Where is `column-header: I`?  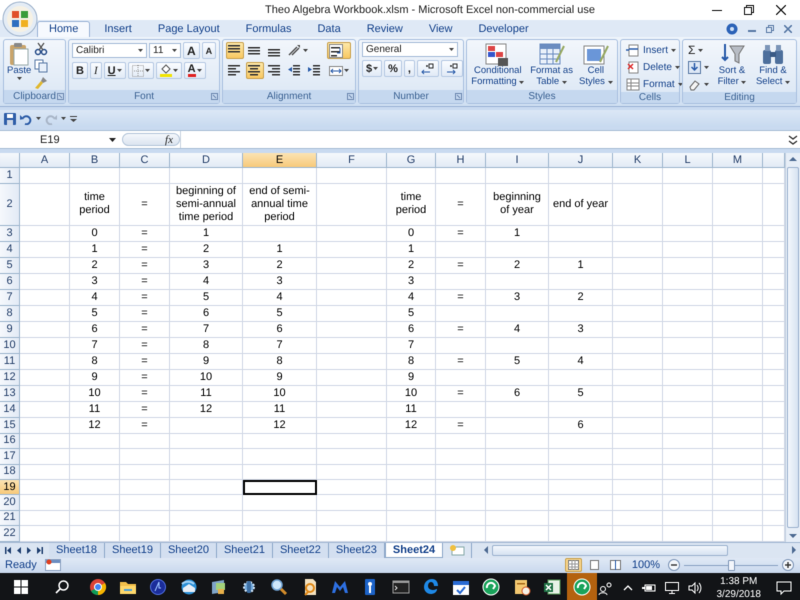 column-header: I is located at coordinates (517, 160).